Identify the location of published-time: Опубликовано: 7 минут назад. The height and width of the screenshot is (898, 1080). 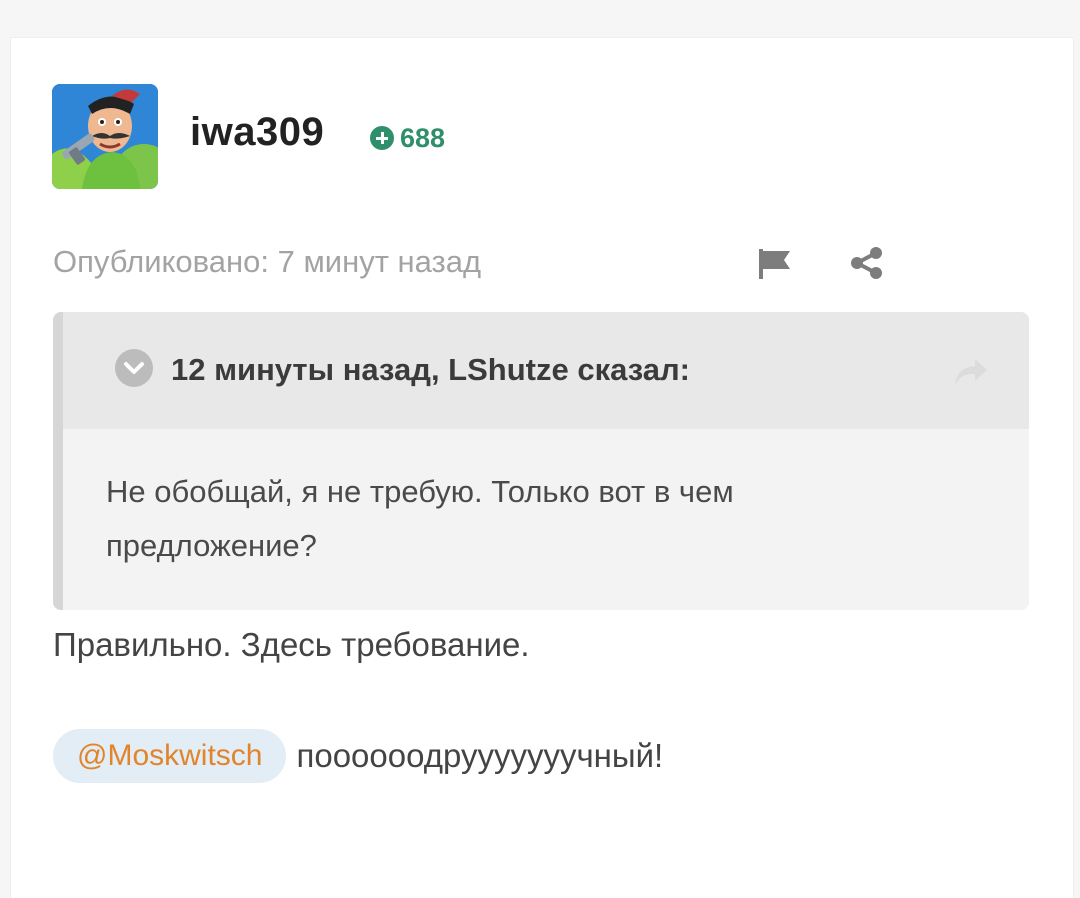
(267, 261).